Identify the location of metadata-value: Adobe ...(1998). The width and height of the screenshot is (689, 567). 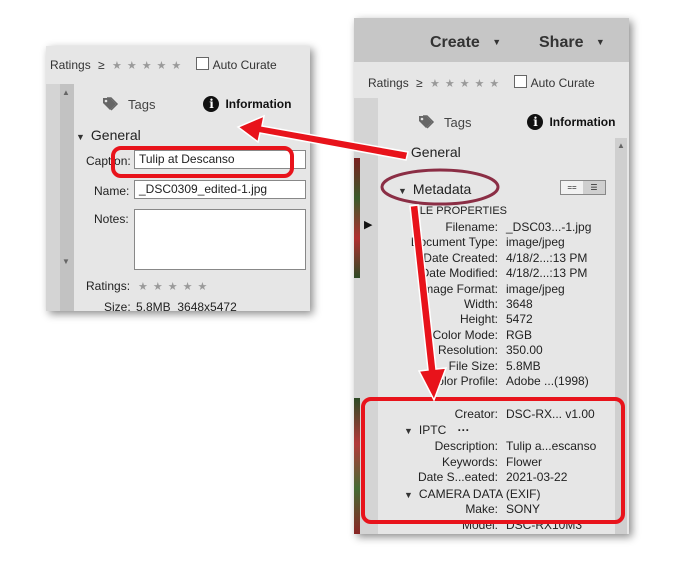
(547, 381).